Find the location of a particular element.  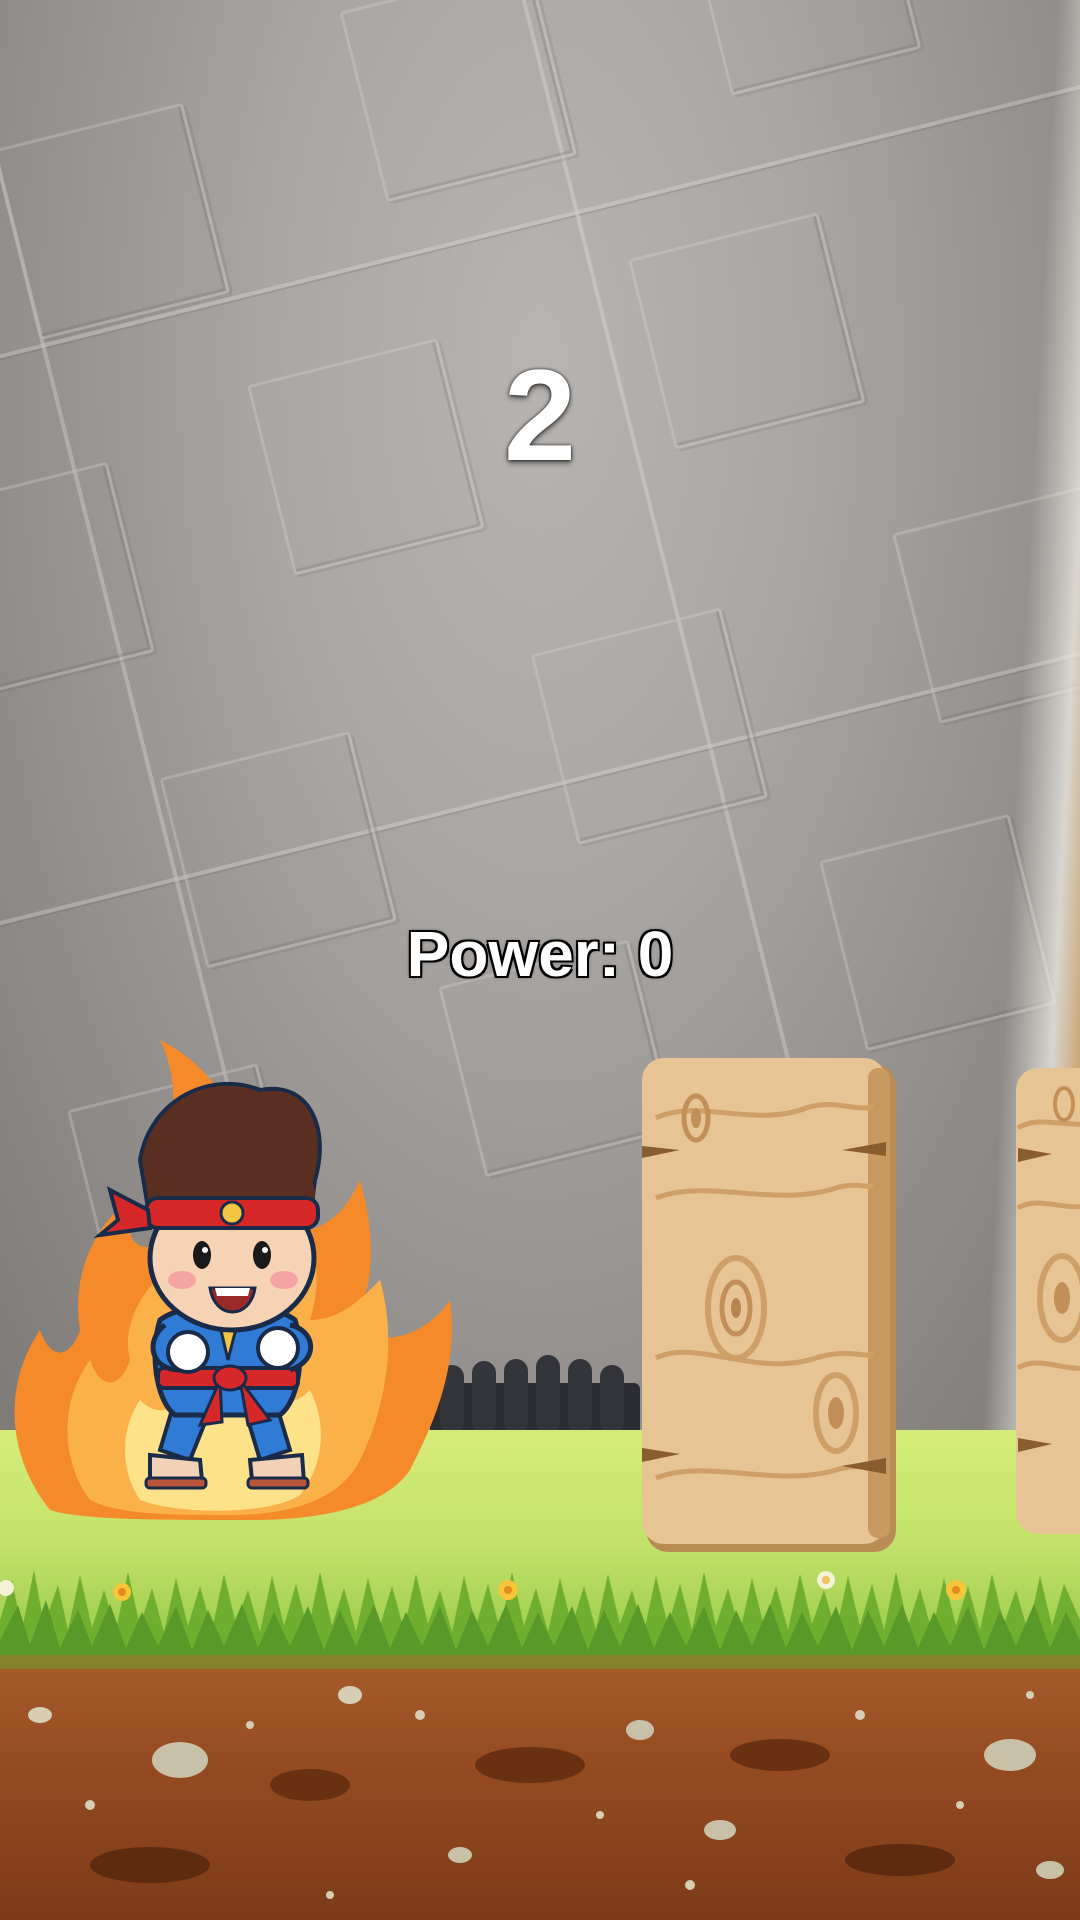

soil-layer is located at coordinates (540, 1787).